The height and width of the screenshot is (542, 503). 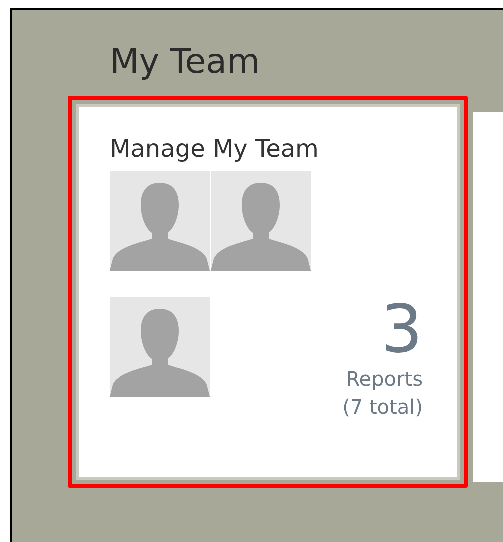 What do you see at coordinates (402, 330) in the screenshot?
I see `report-count: 3` at bounding box center [402, 330].